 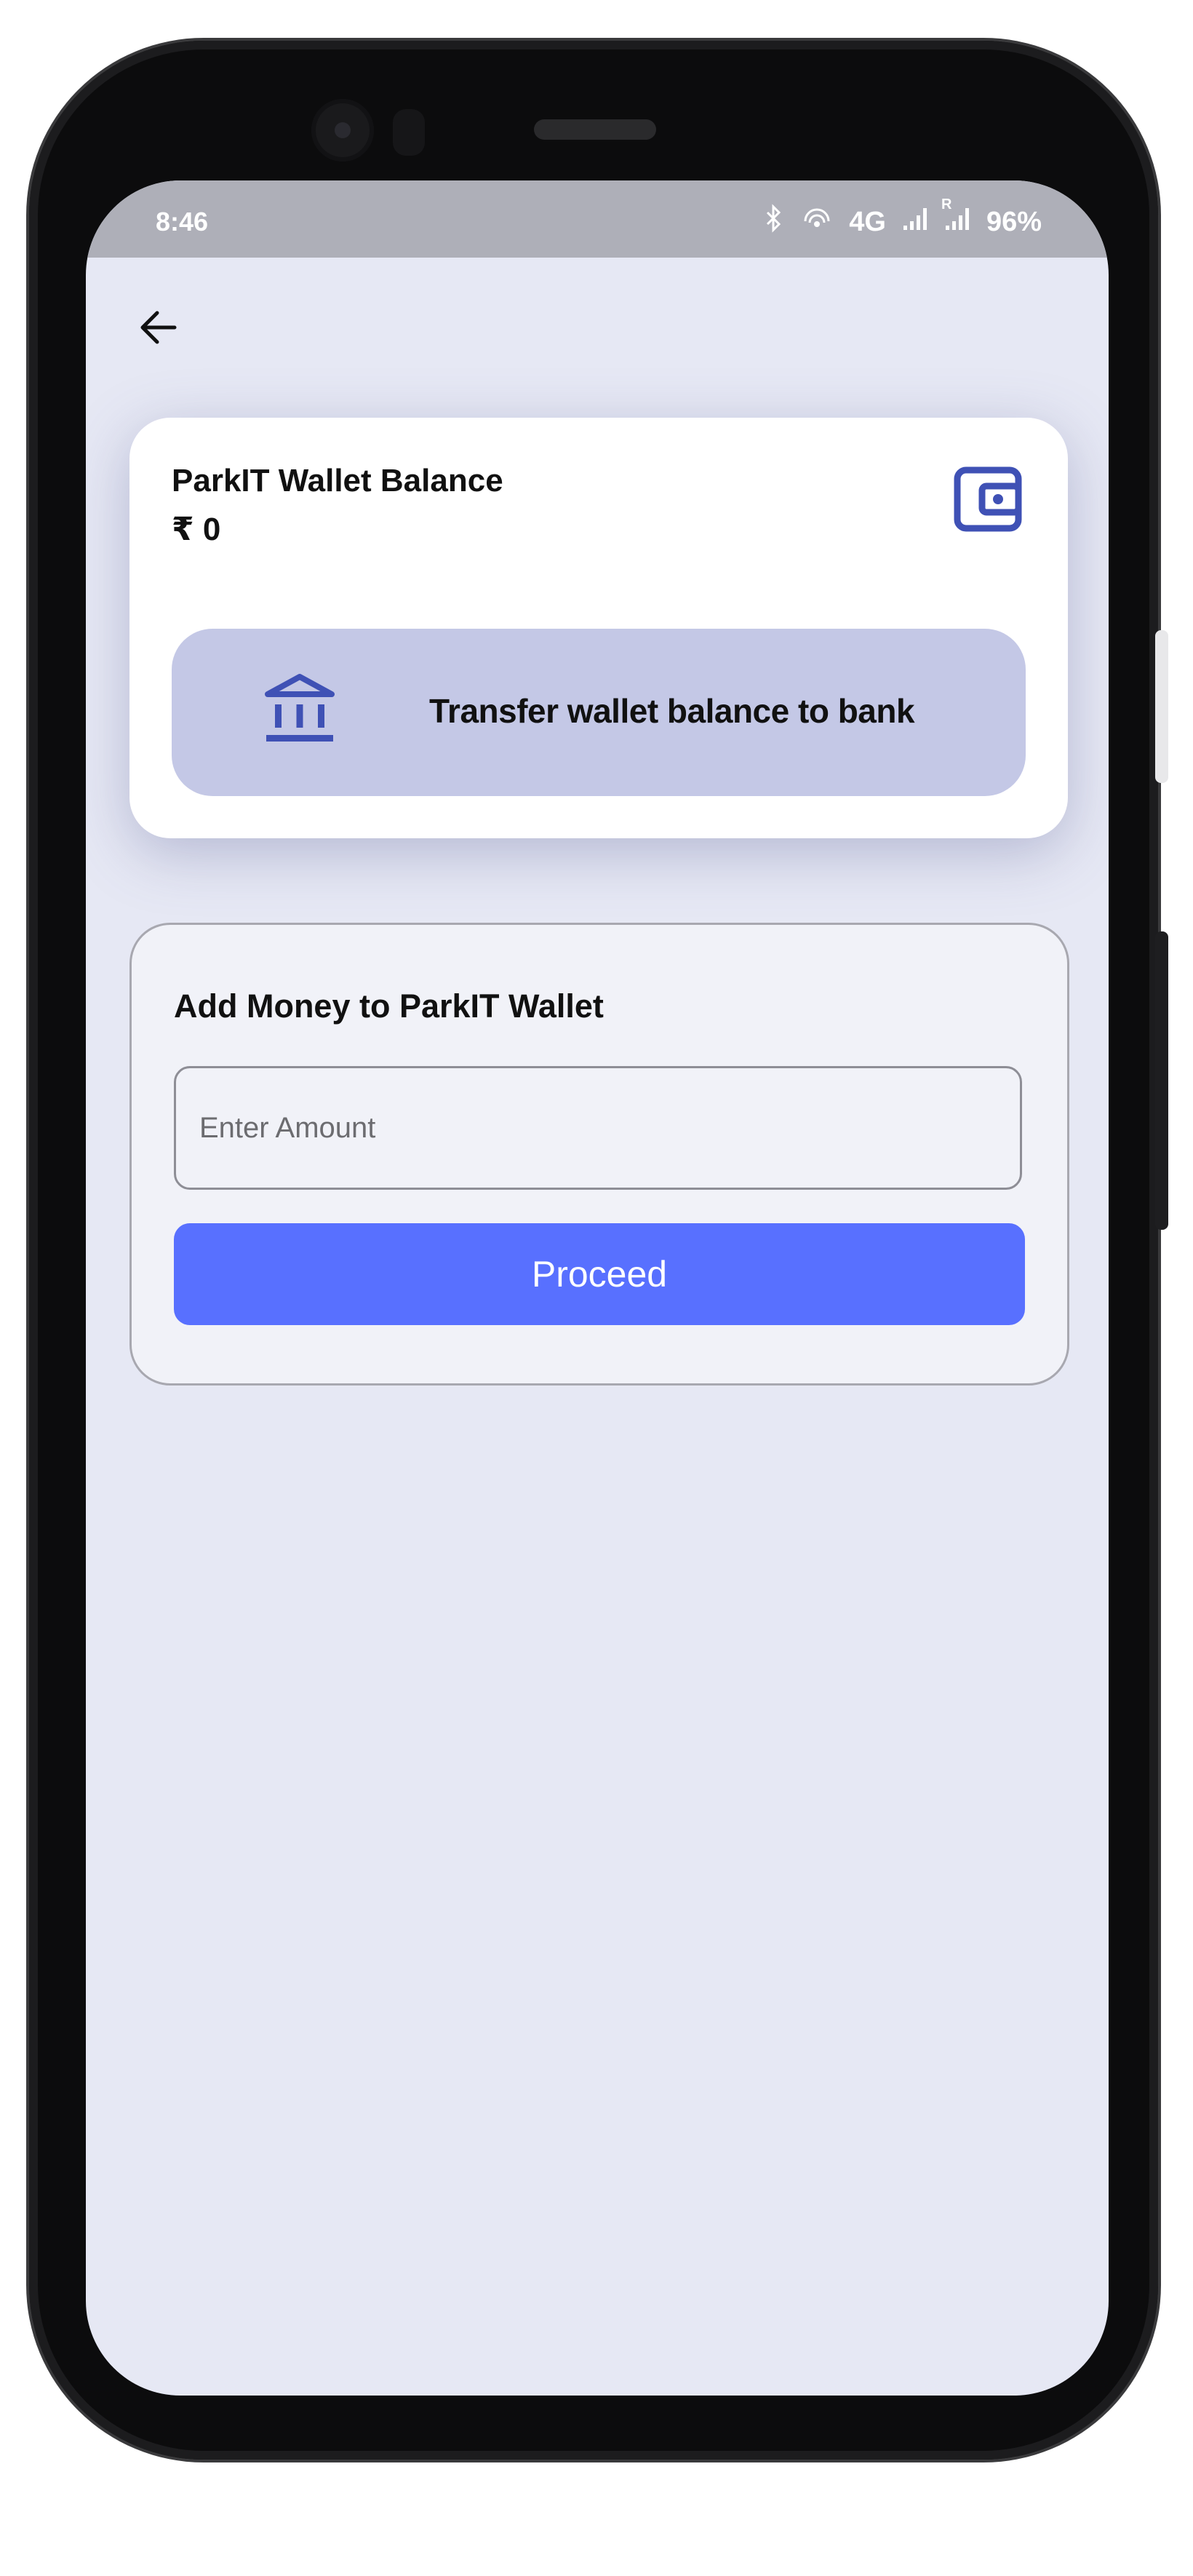 What do you see at coordinates (409, 132) in the screenshot?
I see `proximity-sensor` at bounding box center [409, 132].